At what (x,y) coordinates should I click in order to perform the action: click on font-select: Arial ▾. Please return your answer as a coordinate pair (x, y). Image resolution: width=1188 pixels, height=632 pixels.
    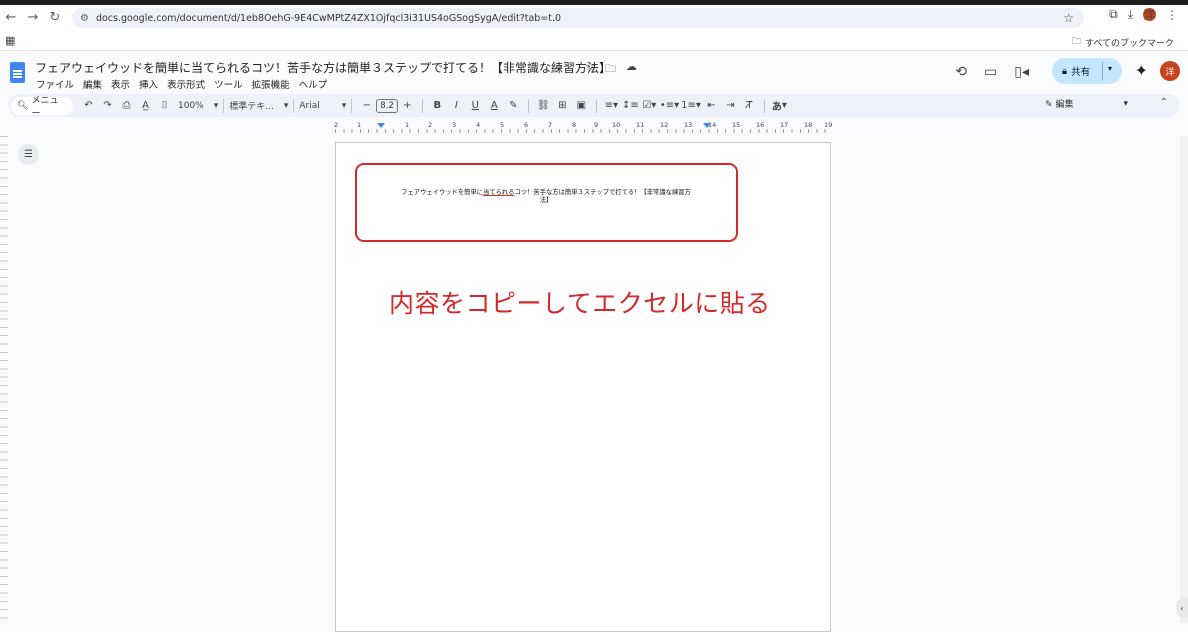
    Looking at the image, I should click on (322, 106).